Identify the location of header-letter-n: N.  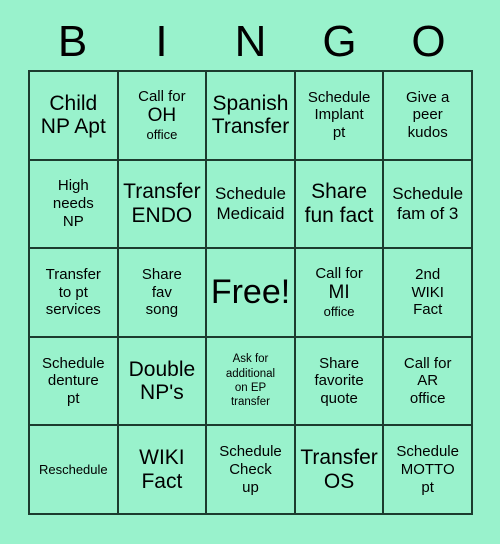
(250, 41).